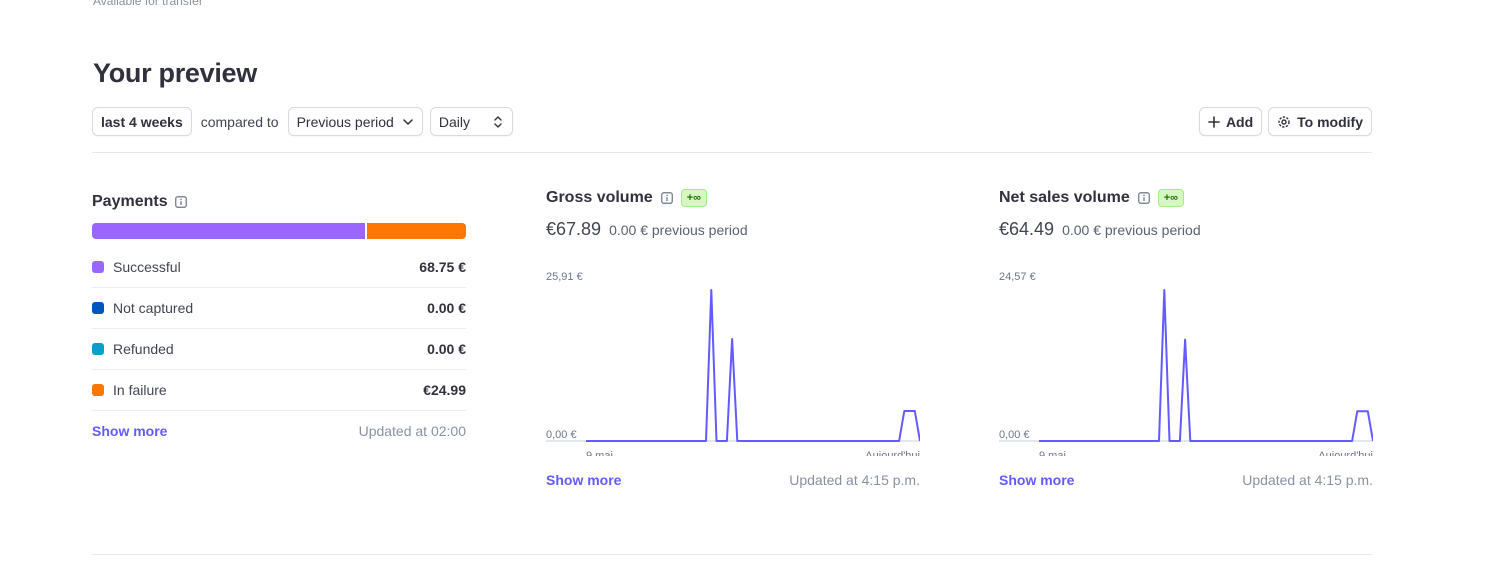 The height and width of the screenshot is (587, 1492). What do you see at coordinates (564, 277) in the screenshot?
I see `y-axis-max-label: 25,91 €` at bounding box center [564, 277].